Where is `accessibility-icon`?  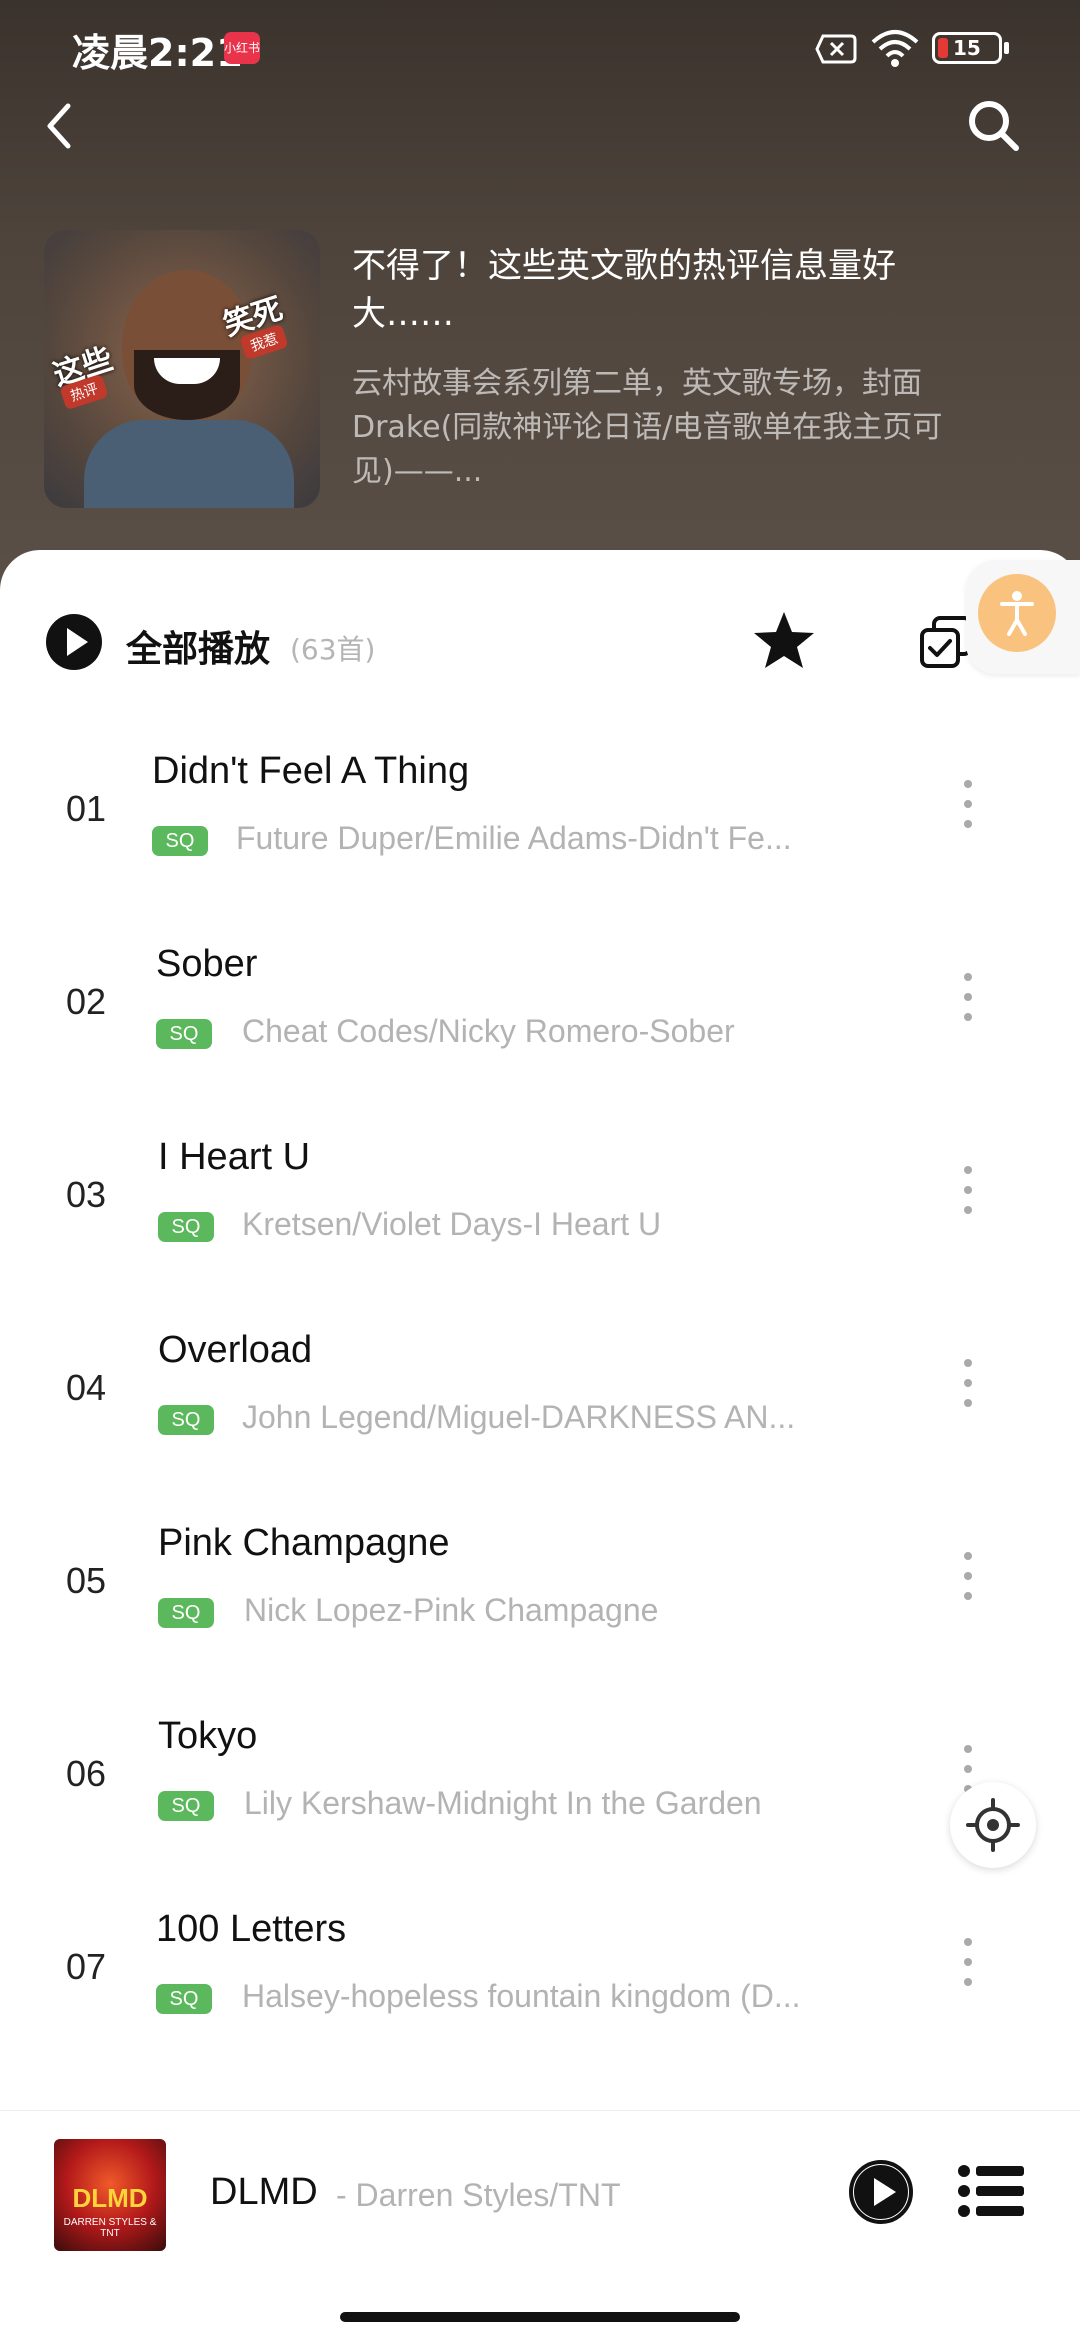 accessibility-icon is located at coordinates (1017, 613).